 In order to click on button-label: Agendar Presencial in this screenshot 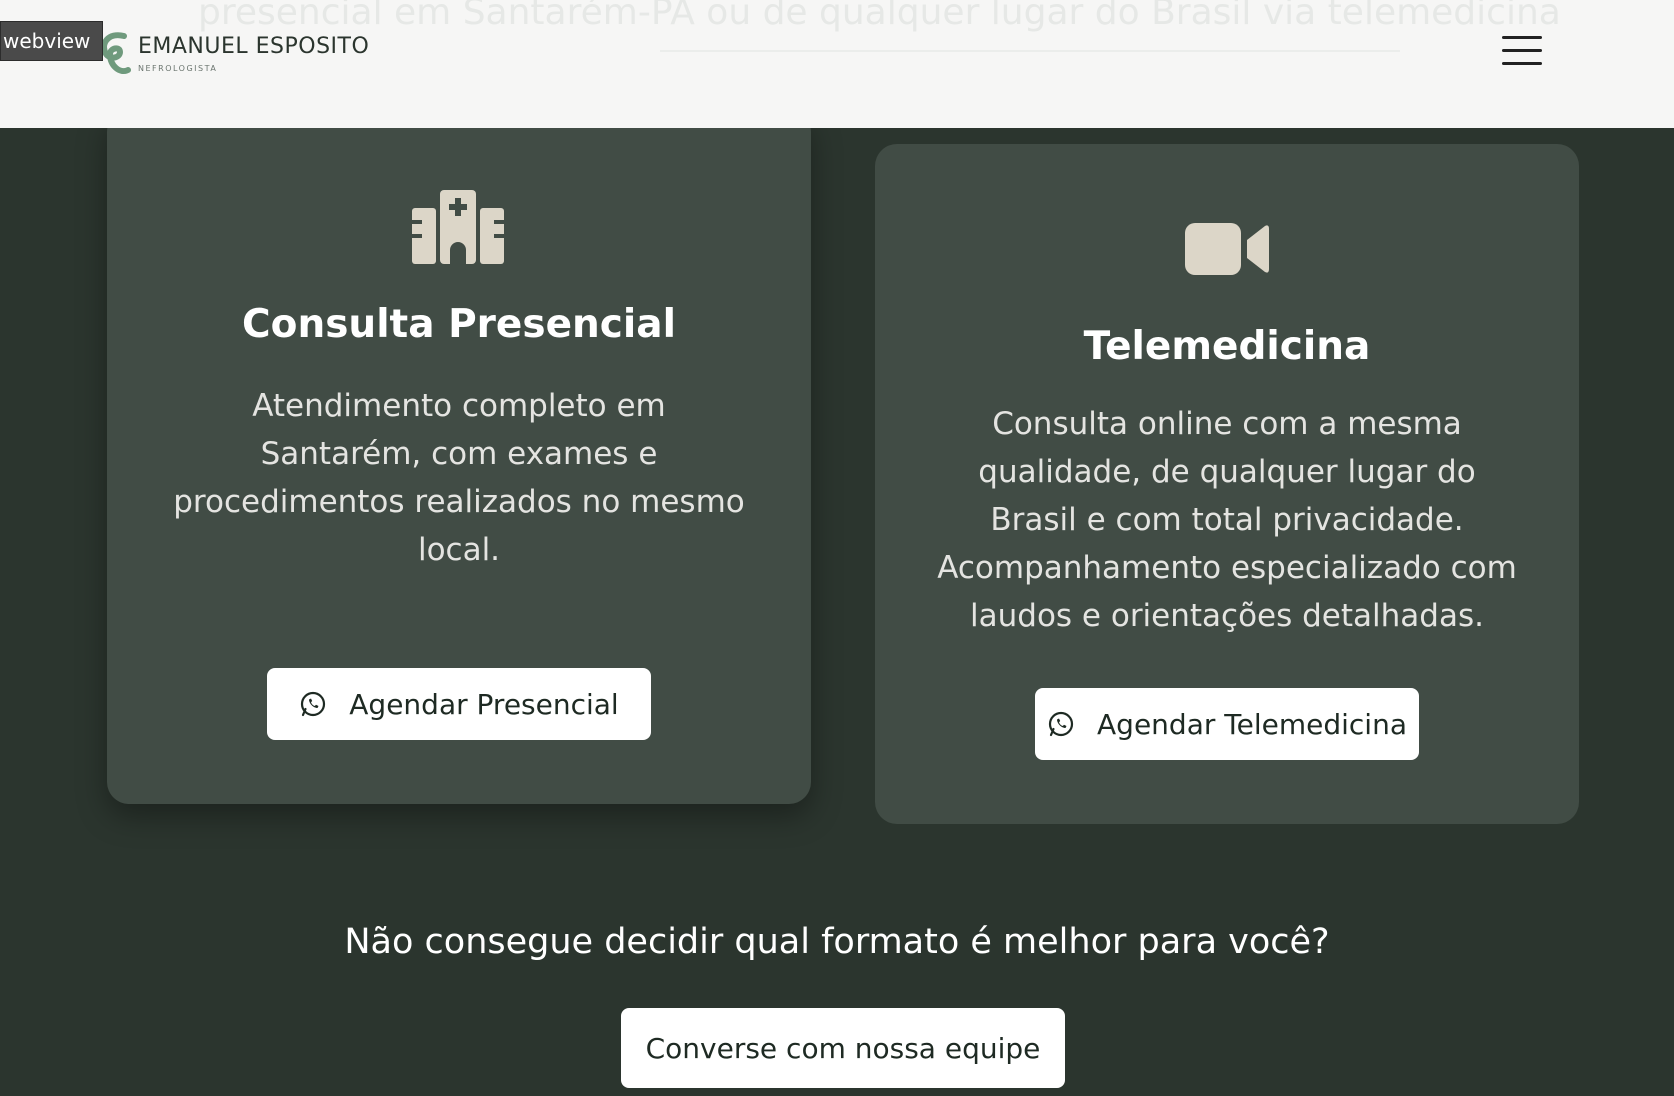, I will do `click(484, 704)`.